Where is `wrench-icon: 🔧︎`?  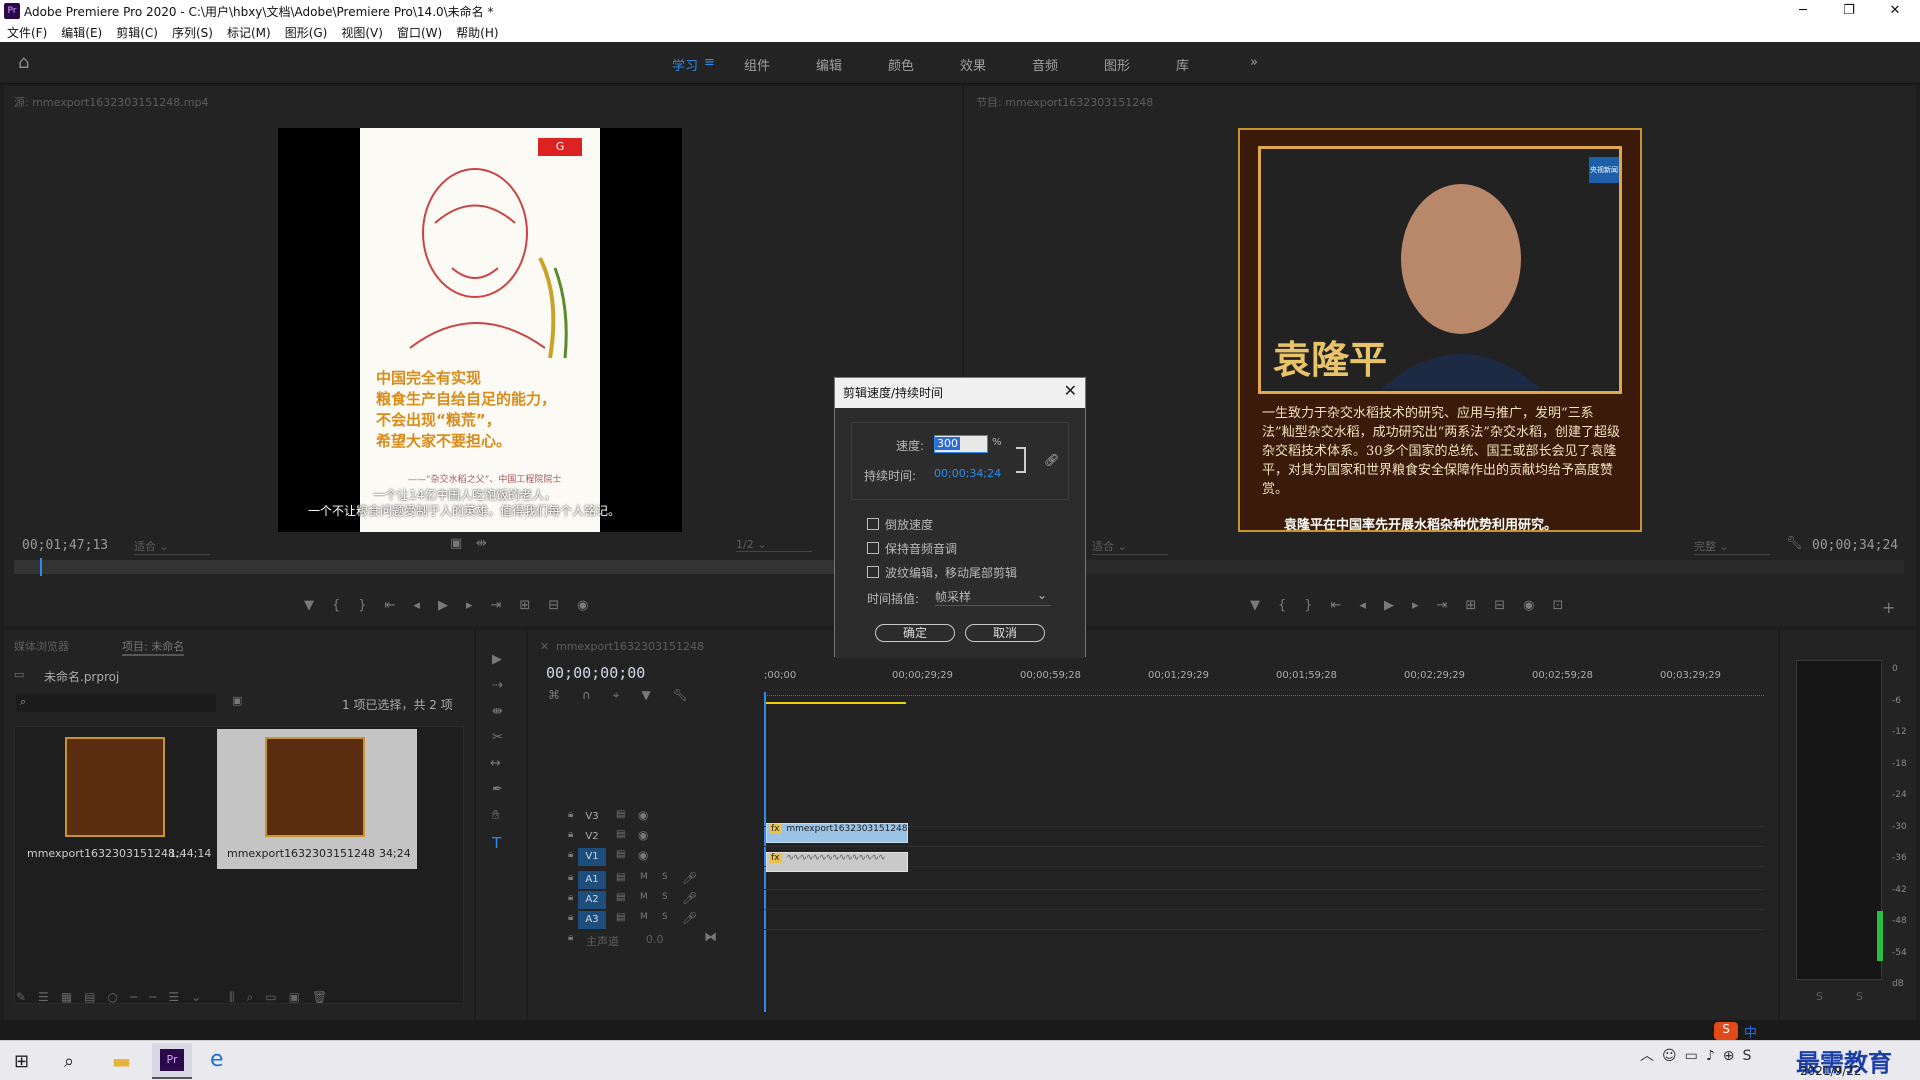 wrench-icon: 🔧︎ is located at coordinates (1794, 543).